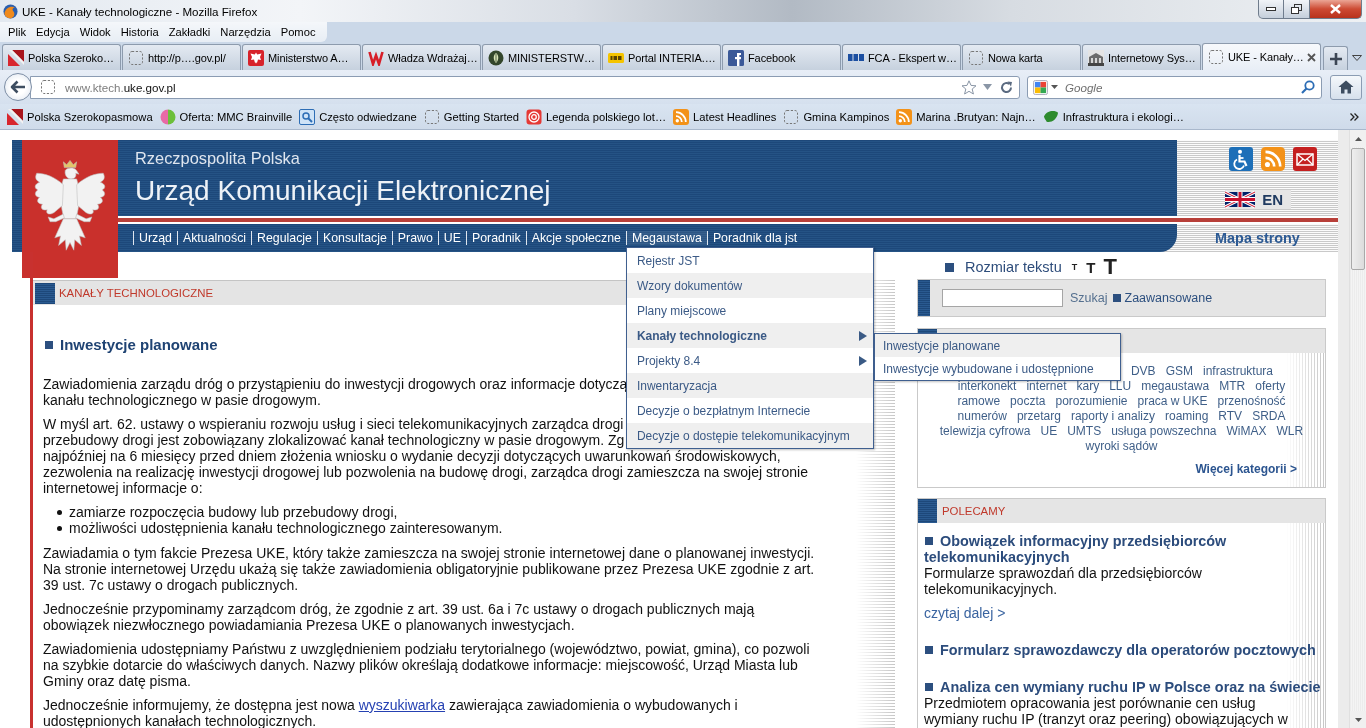 The image size is (1366, 728). Describe the element at coordinates (189, 32) in the screenshot. I see `menu-item: Zakładki` at that location.